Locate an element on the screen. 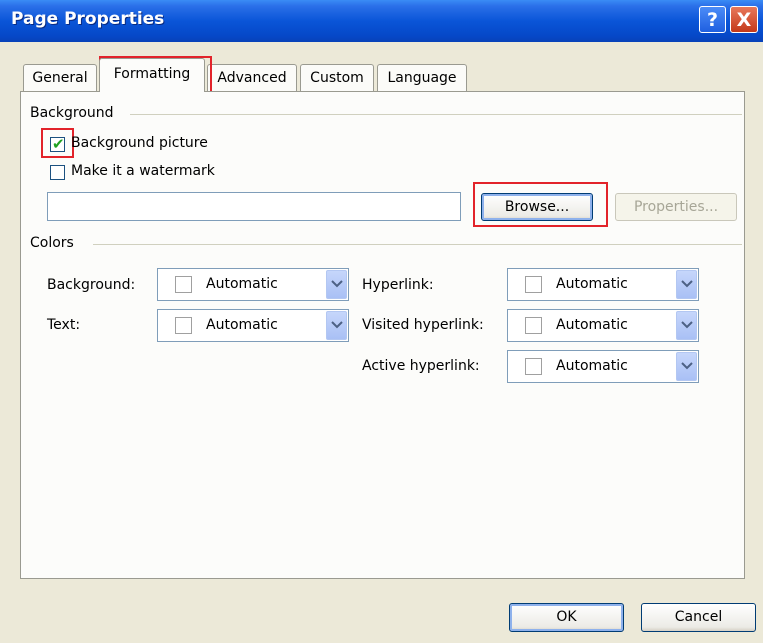  close-button: X is located at coordinates (744, 19).